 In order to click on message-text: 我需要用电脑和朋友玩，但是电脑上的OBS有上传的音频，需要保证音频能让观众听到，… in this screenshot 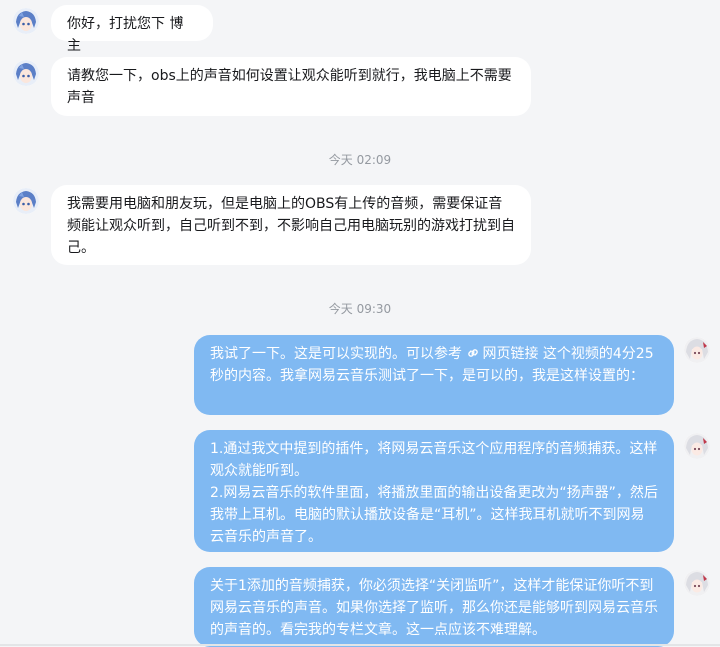, I will do `click(291, 226)`.